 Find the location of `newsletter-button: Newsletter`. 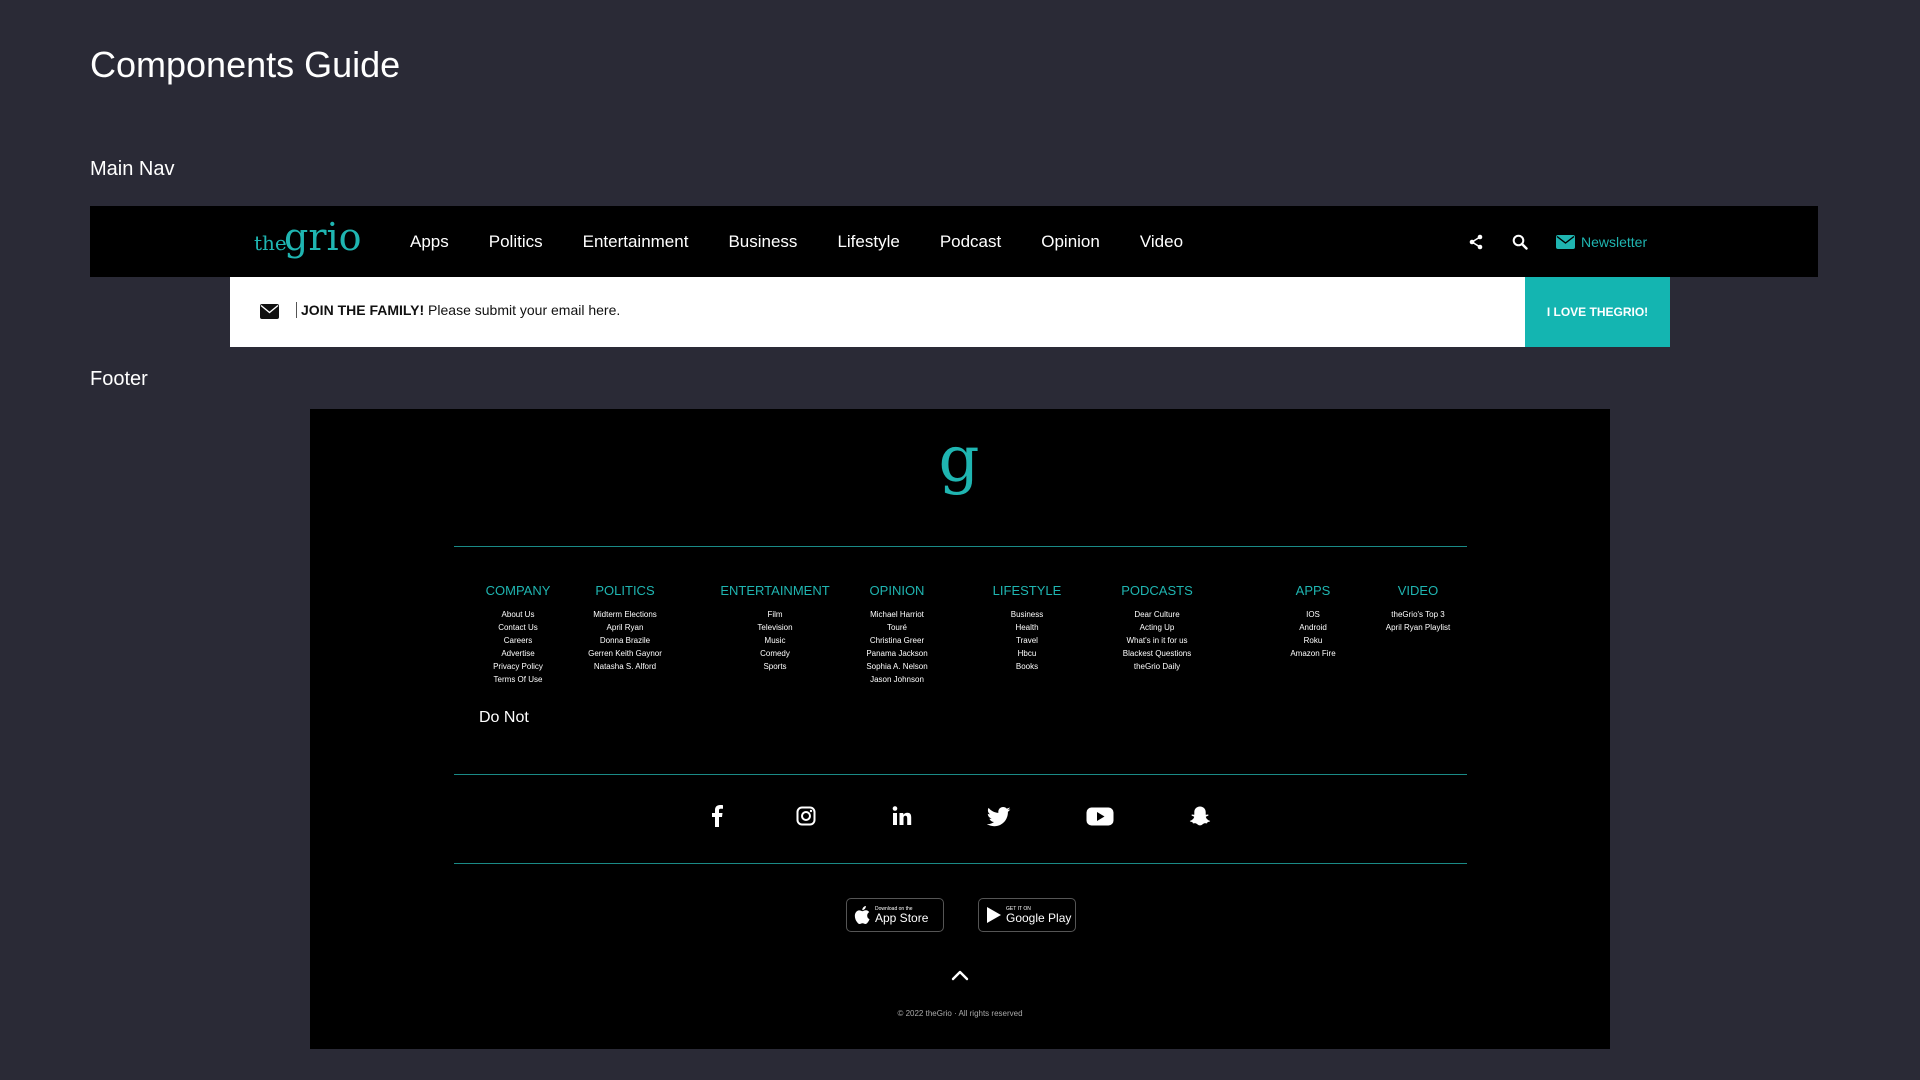

newsletter-button: Newsletter is located at coordinates (1601, 242).